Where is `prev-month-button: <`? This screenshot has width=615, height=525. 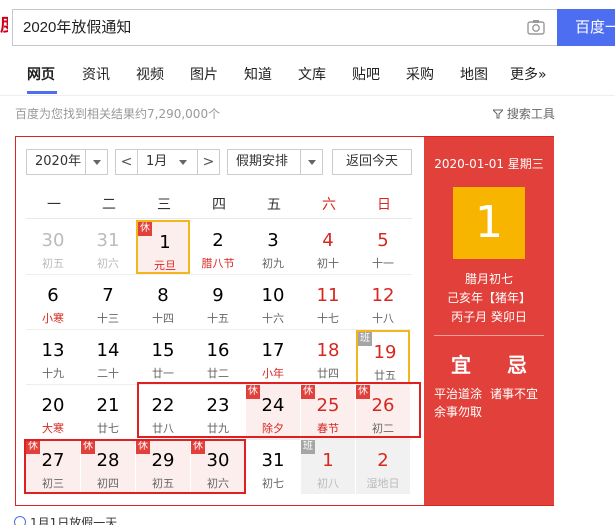
prev-month-button: < is located at coordinates (127, 162).